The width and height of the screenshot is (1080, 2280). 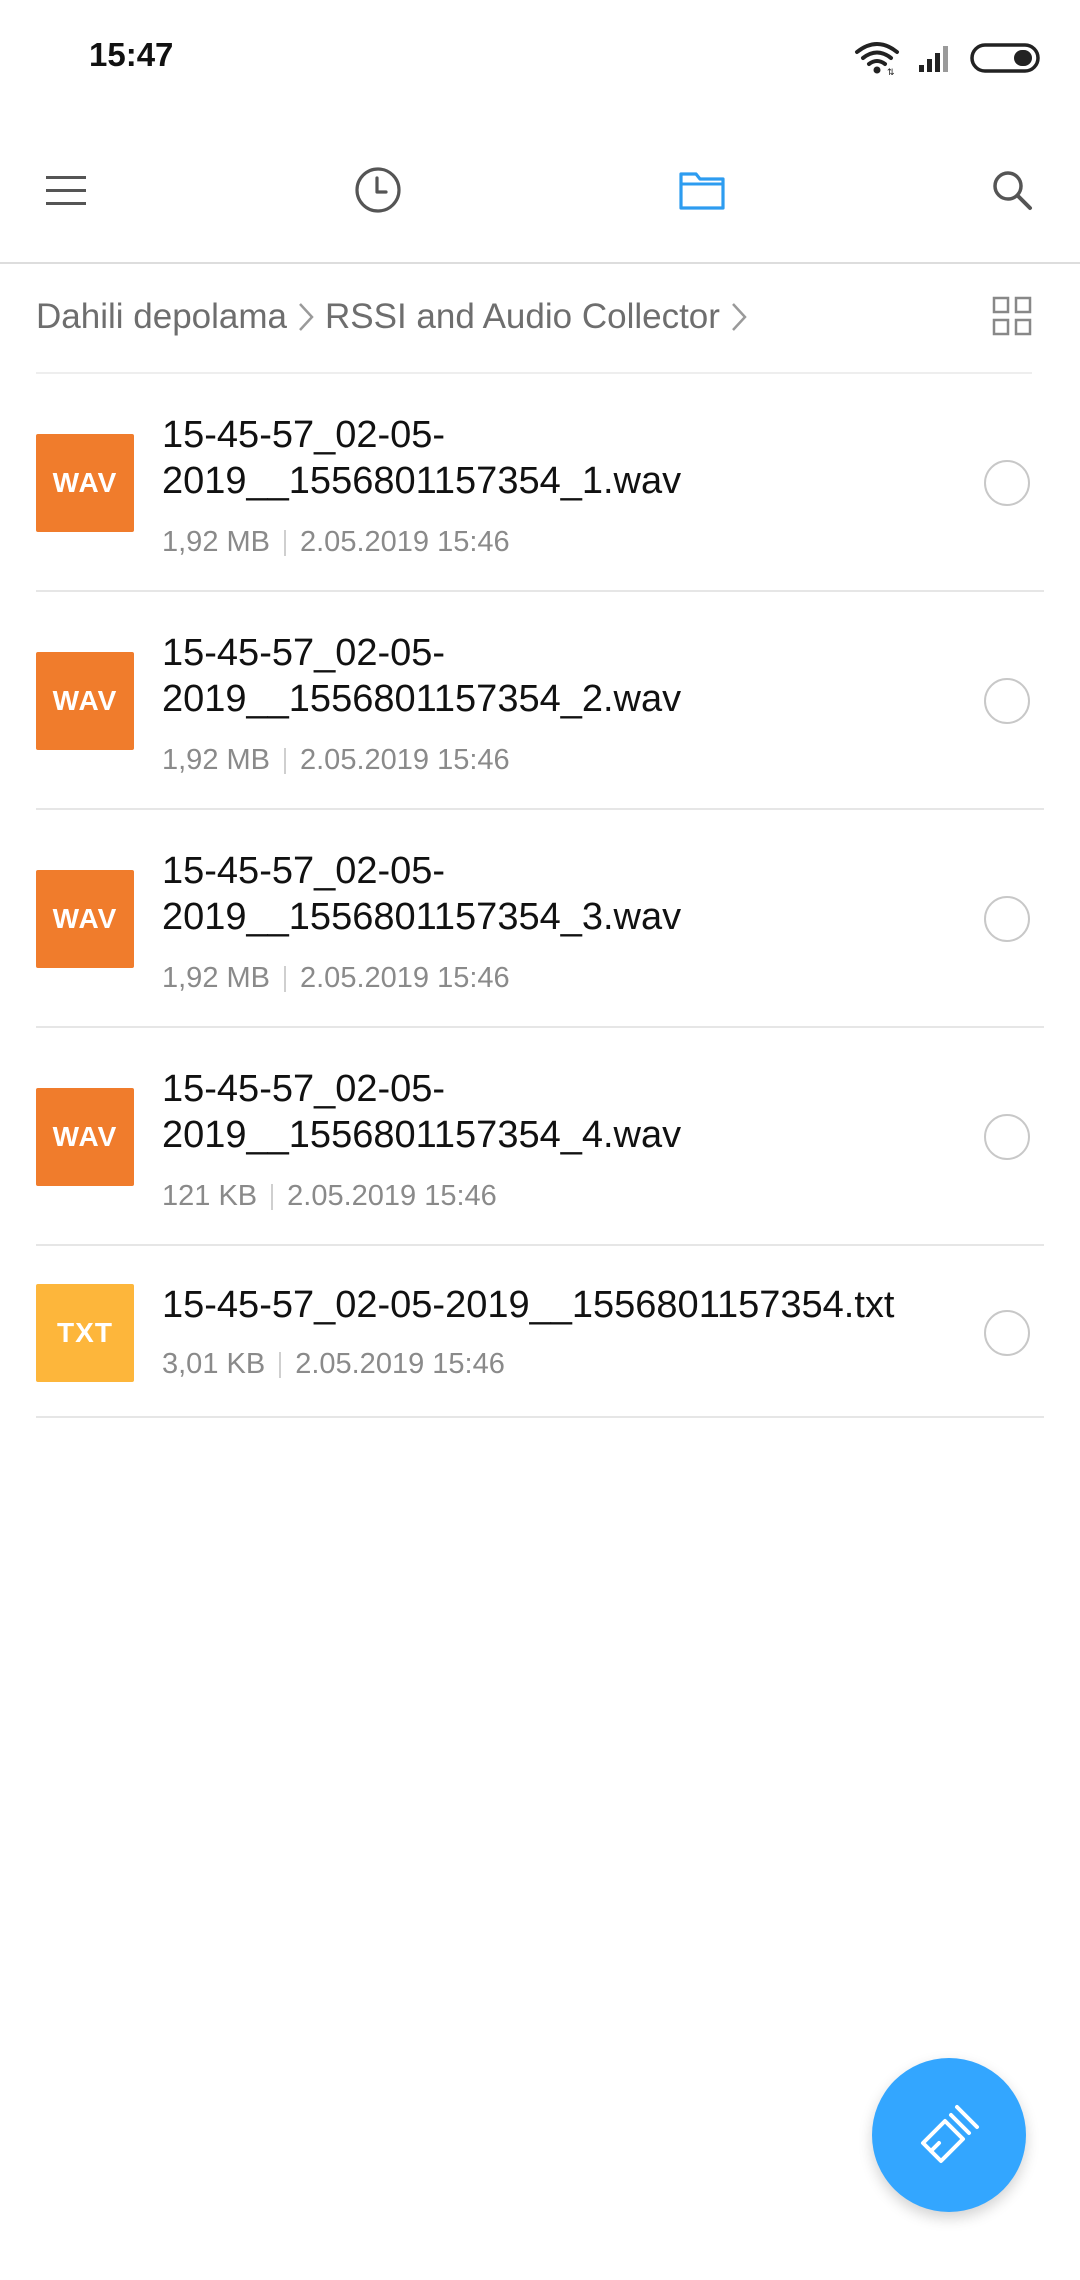 What do you see at coordinates (522, 317) in the screenshot?
I see `breadcrumb-item-current-folder: RSSI and Audio Collector` at bounding box center [522, 317].